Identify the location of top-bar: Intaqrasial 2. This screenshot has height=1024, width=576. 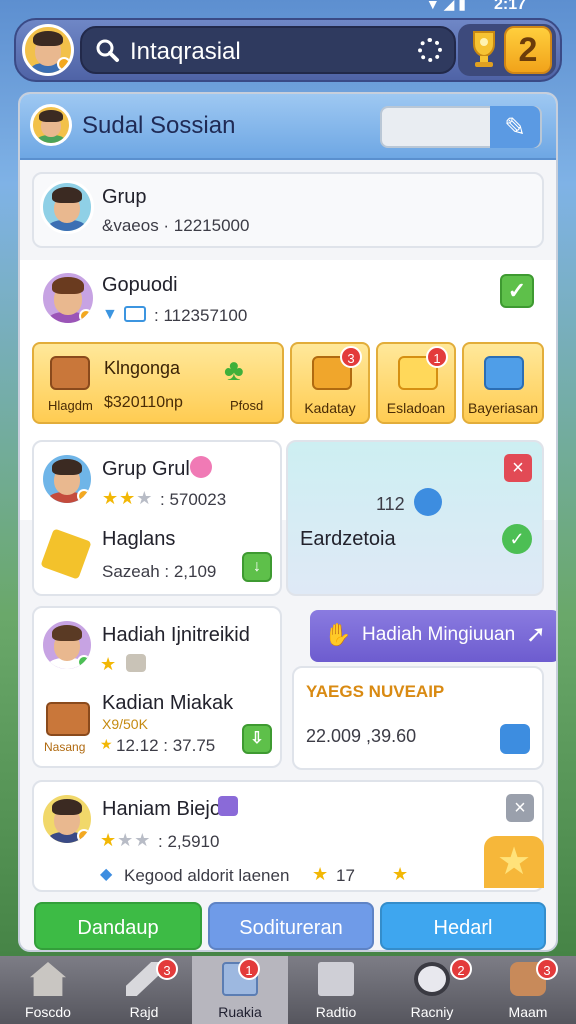
(288, 50).